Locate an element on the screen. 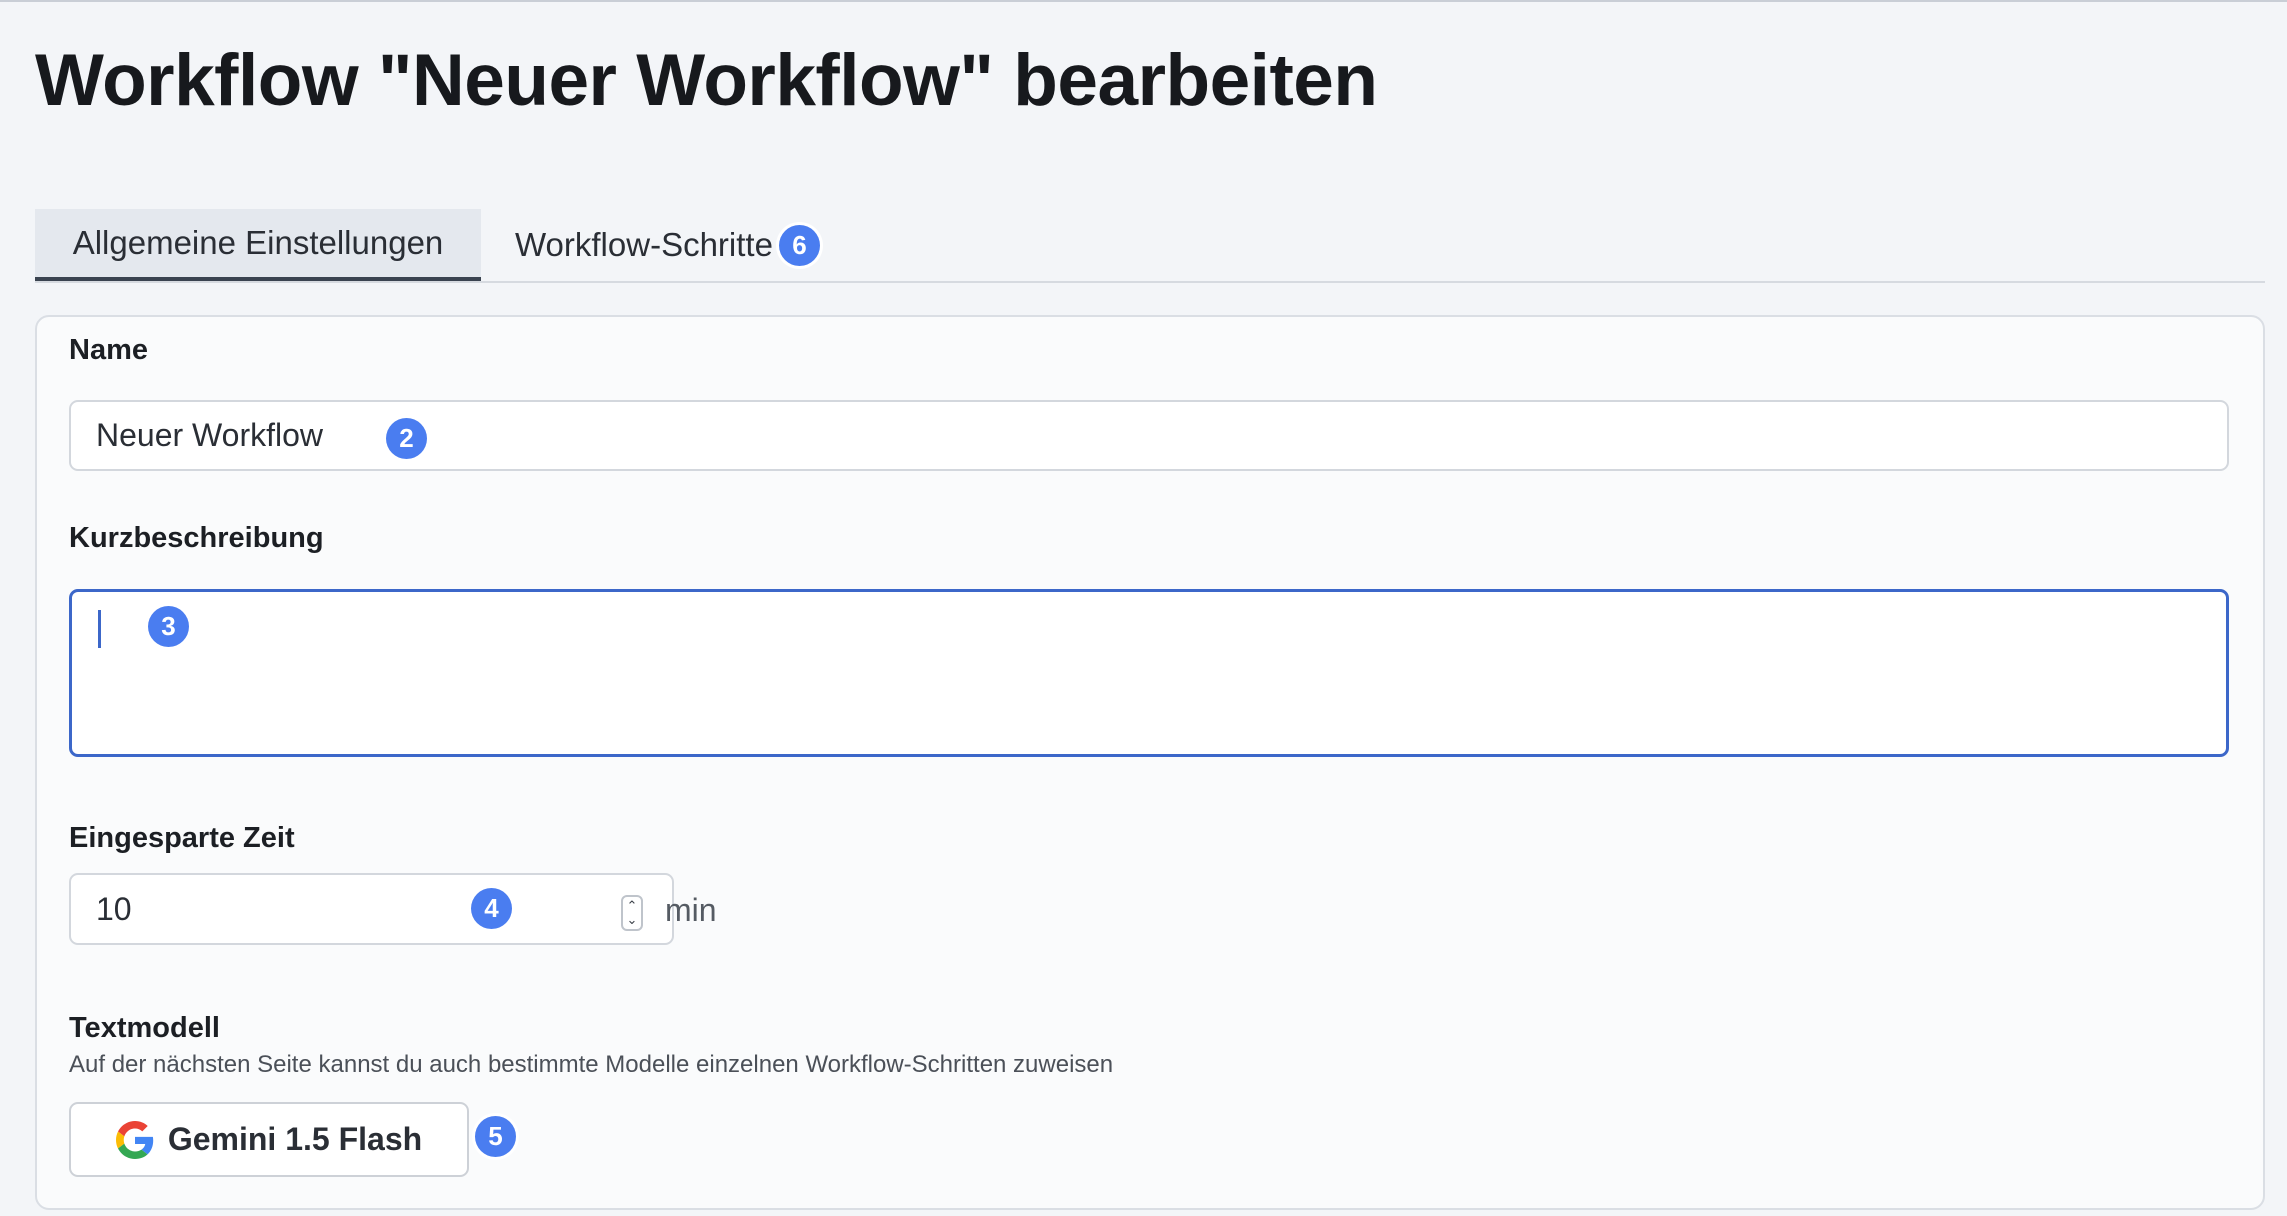 The image size is (2287, 1216). saved-time-input: 10 ⌃ ⌄ min is located at coordinates (393, 909).